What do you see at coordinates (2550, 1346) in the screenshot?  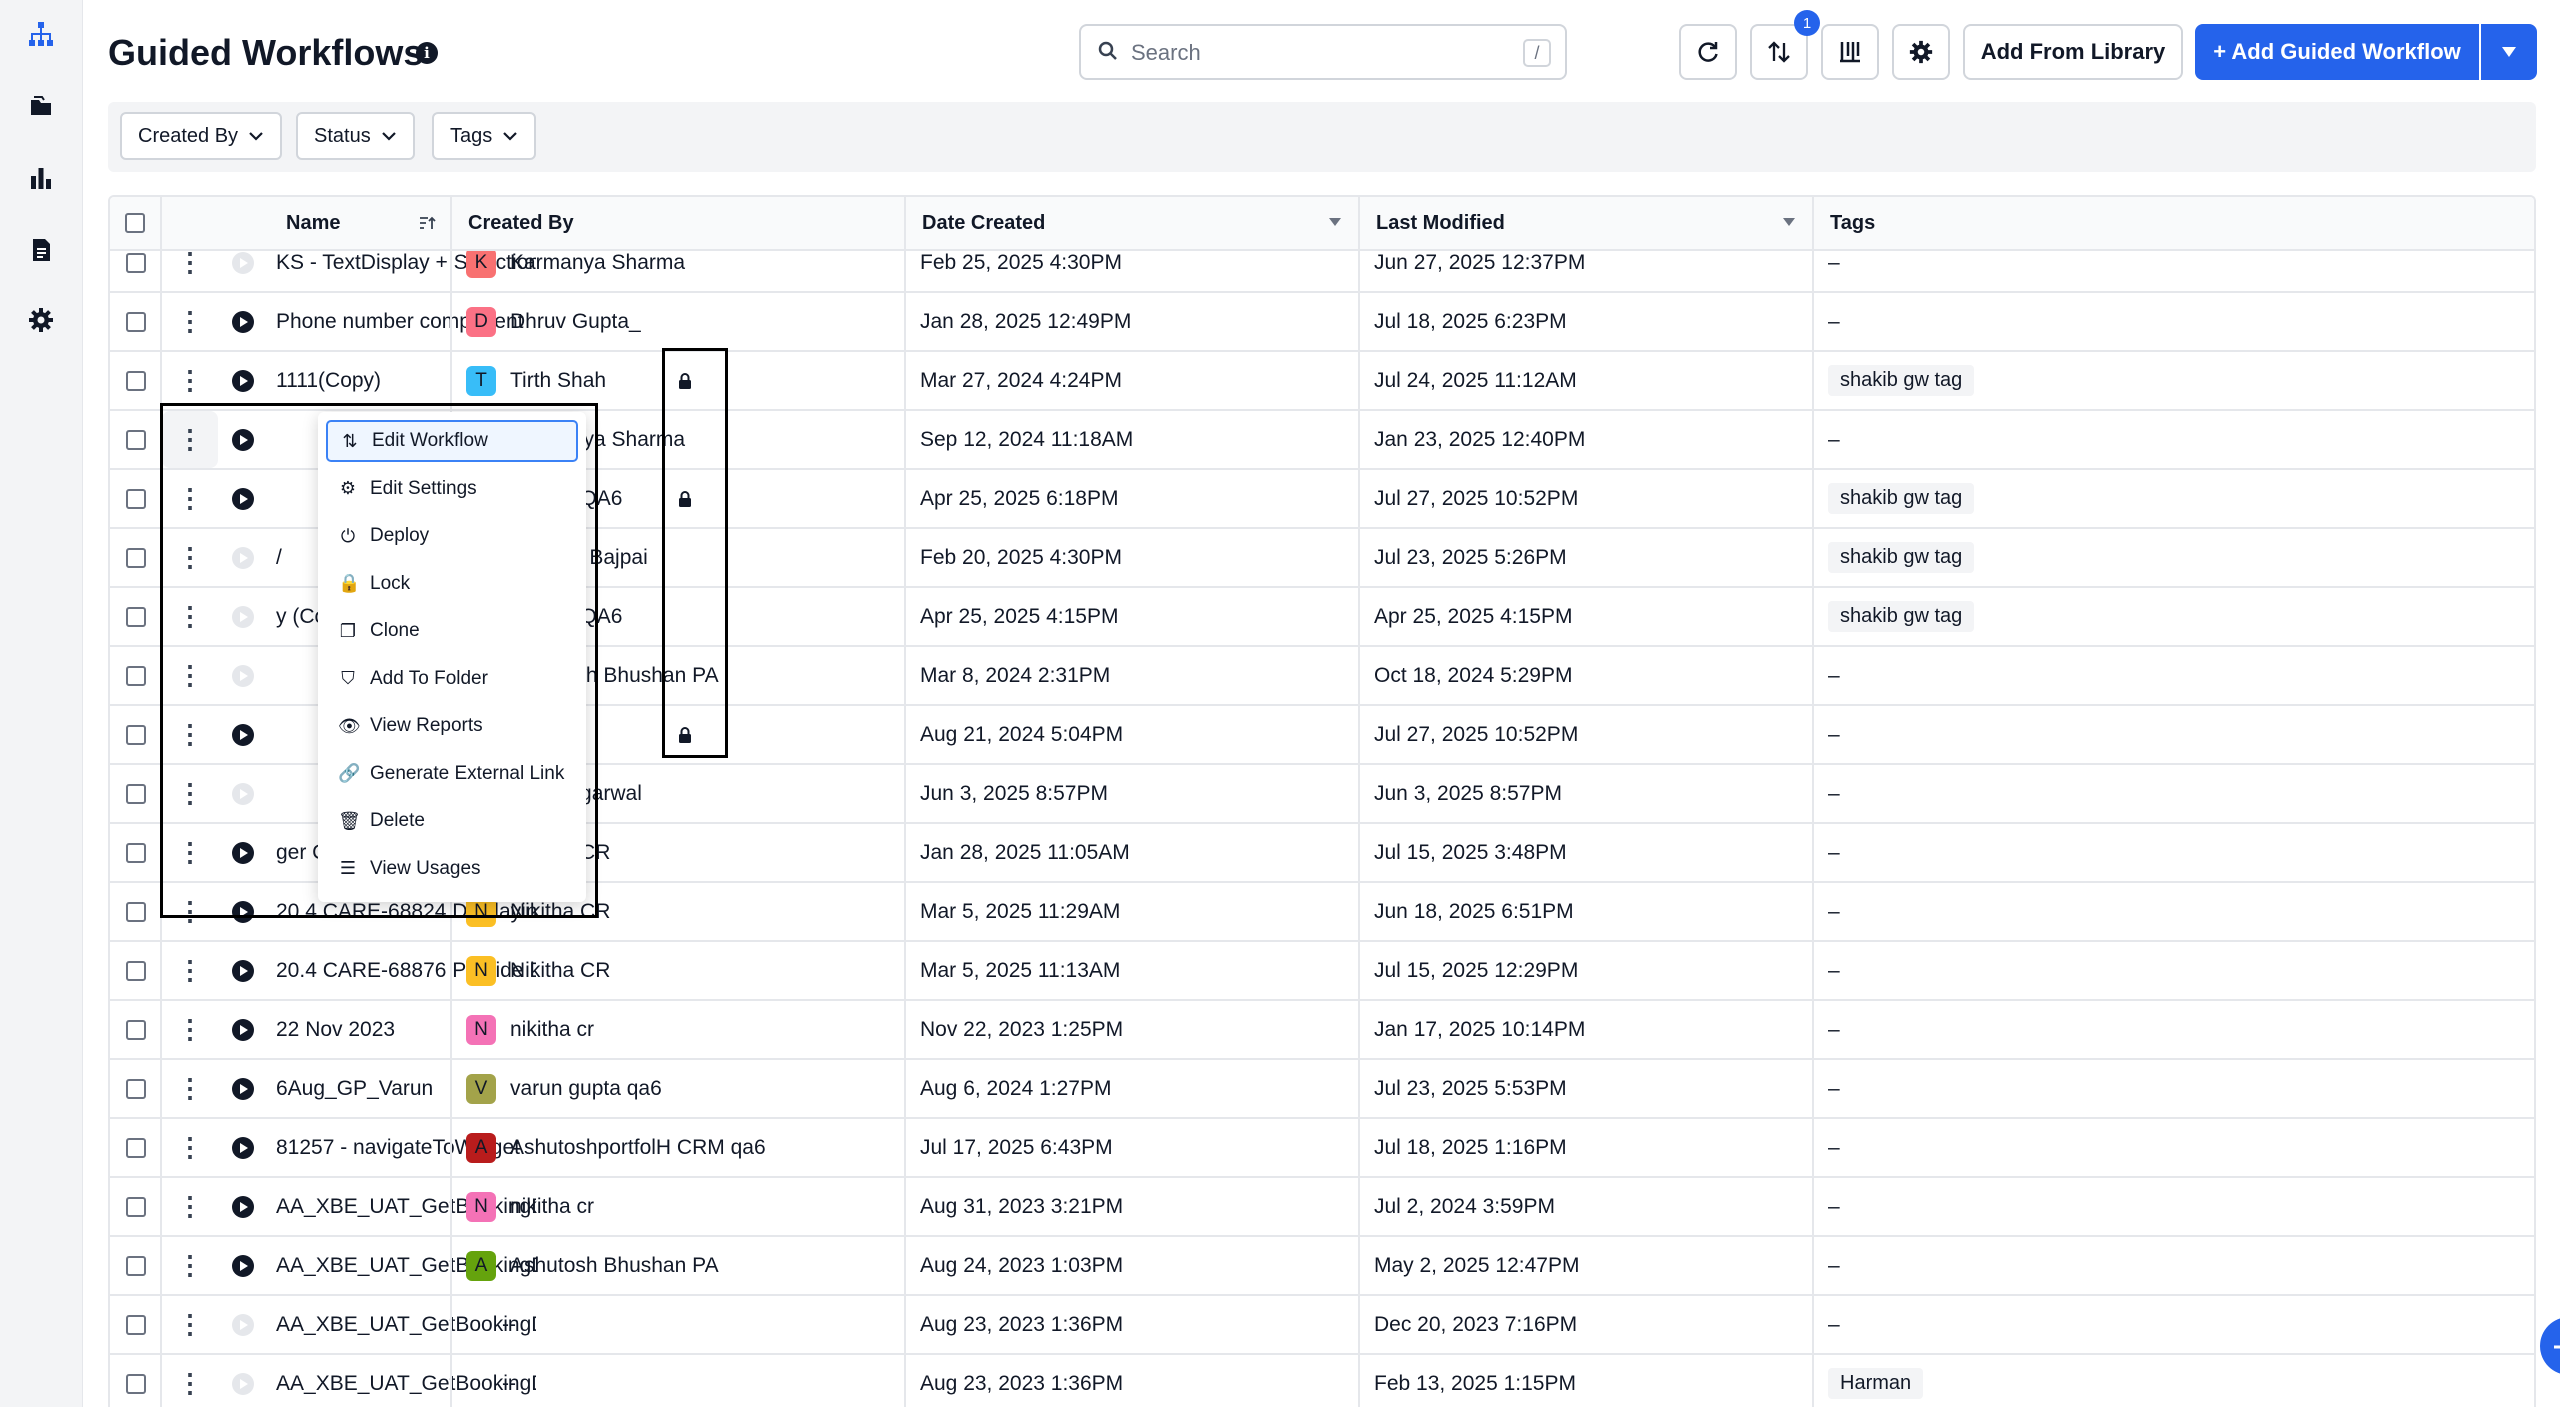 I see `activity-fab-button` at bounding box center [2550, 1346].